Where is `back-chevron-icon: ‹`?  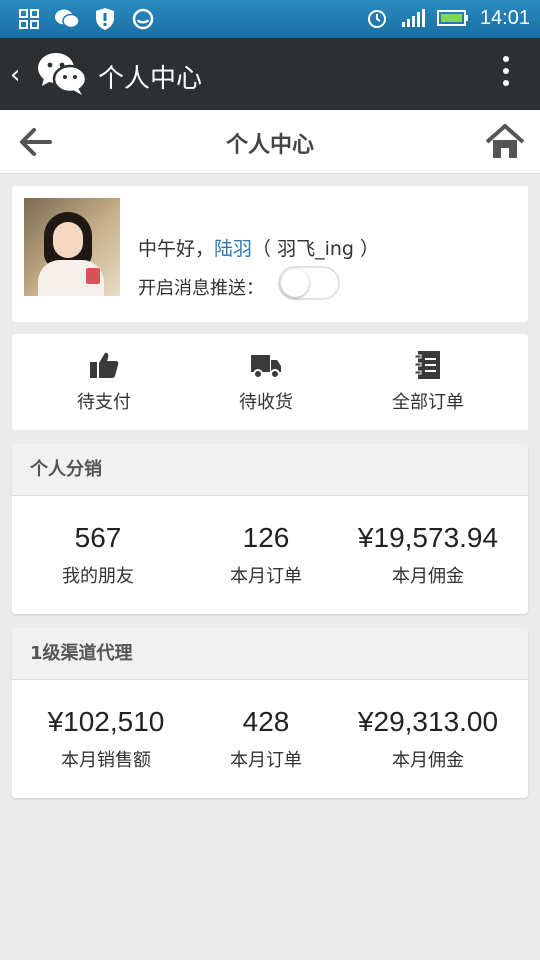
back-chevron-icon: ‹ is located at coordinates (15, 75).